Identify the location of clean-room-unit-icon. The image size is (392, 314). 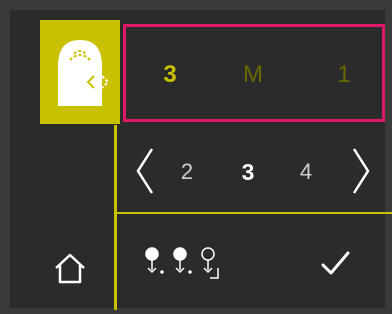
(84, 73).